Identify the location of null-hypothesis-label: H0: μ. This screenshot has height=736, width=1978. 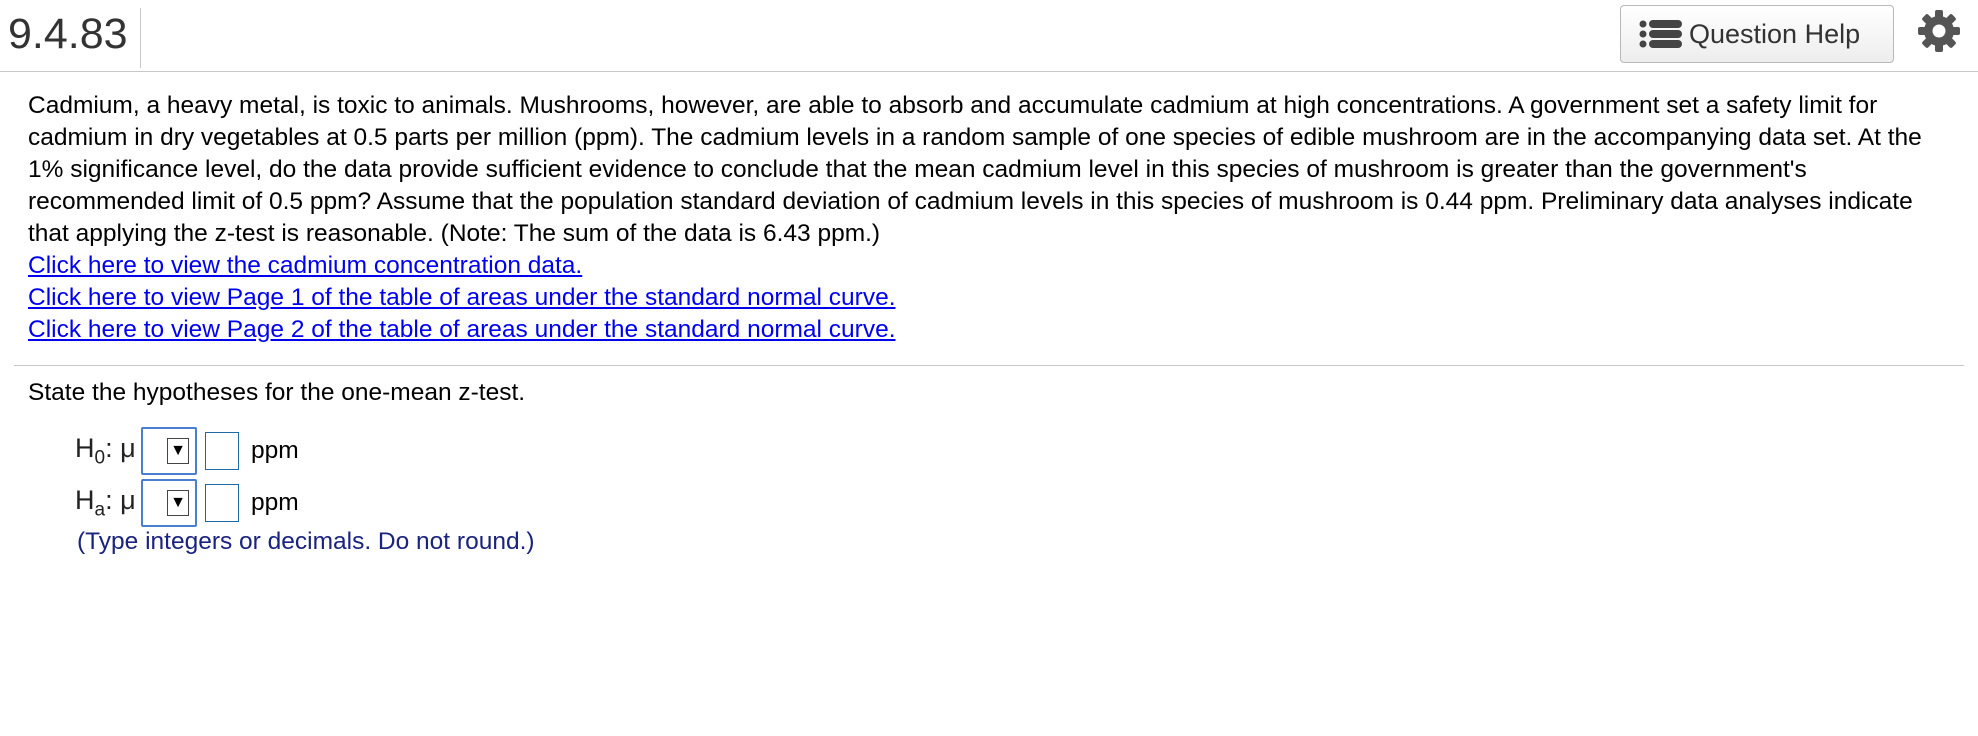
(105, 450).